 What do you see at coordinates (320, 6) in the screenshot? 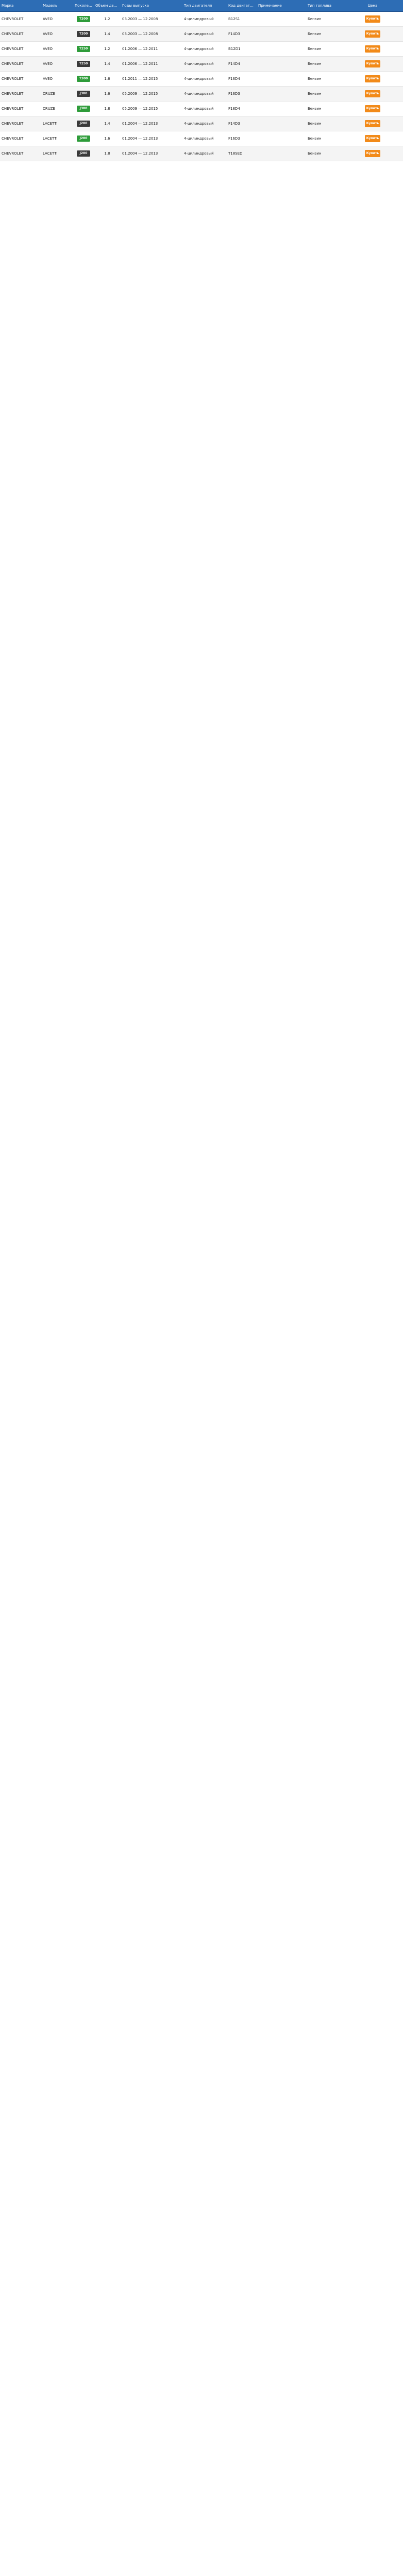
I see `header-fuel: Тип топлива` at bounding box center [320, 6].